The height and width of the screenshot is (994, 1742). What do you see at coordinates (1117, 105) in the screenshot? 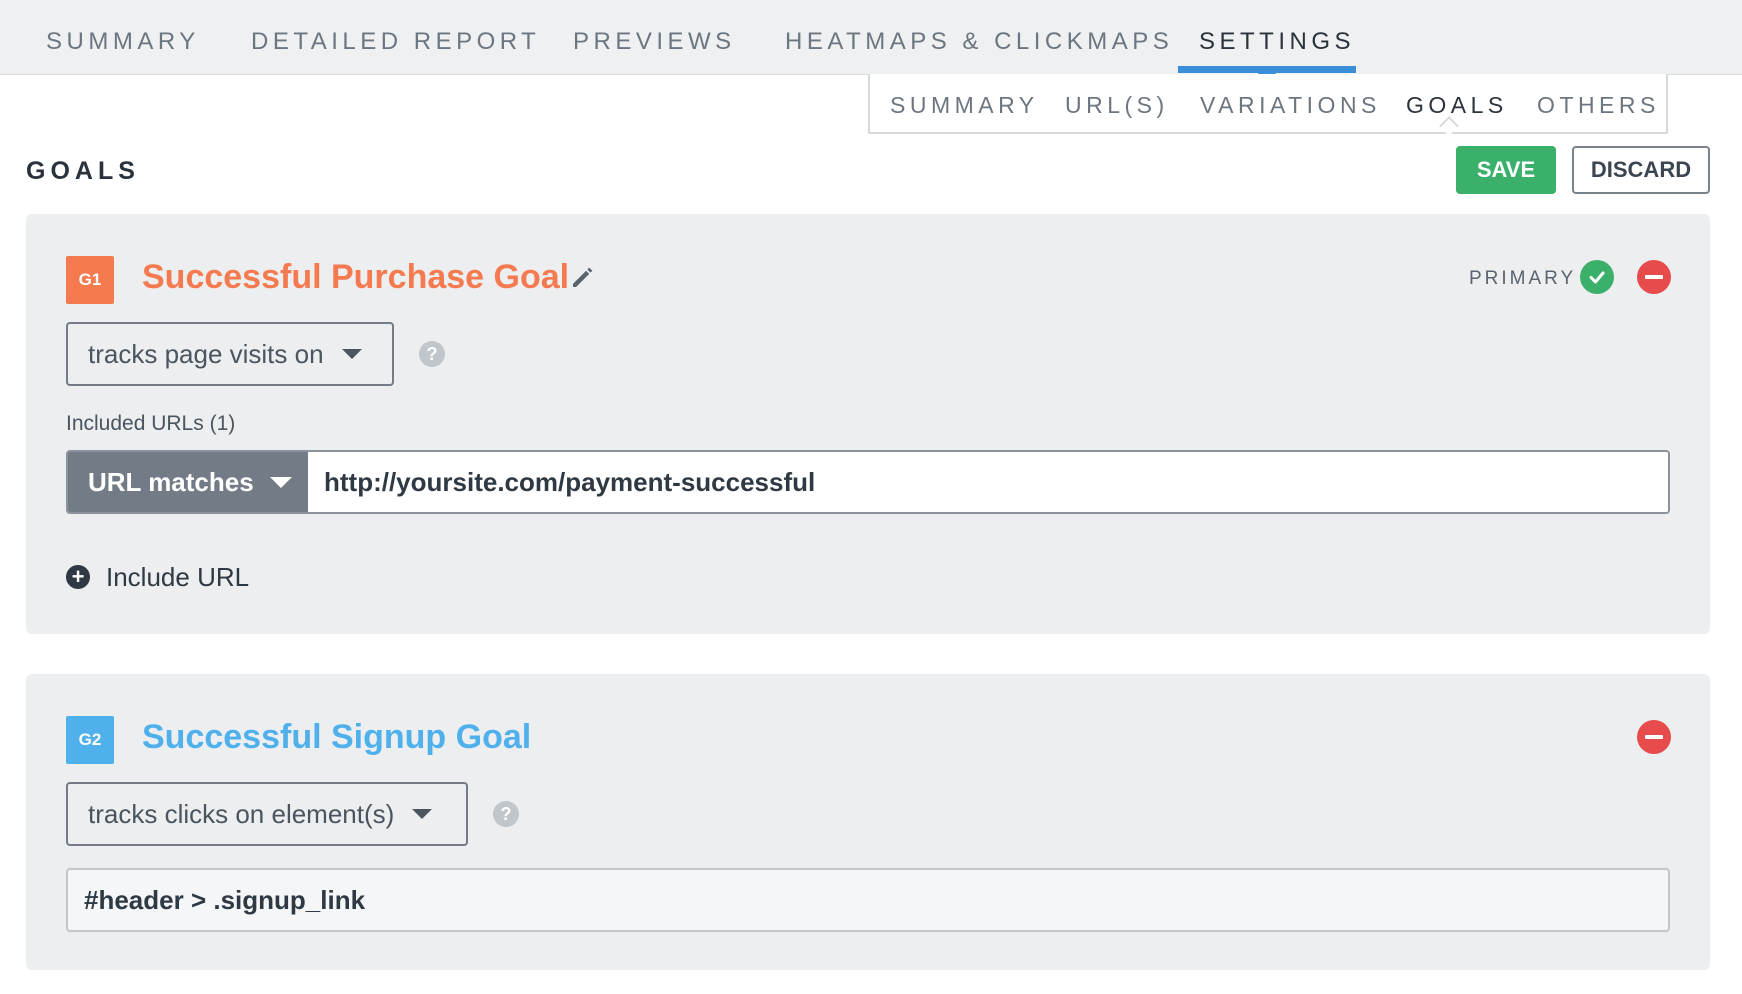
I see `subtab-urls: URL(S)` at bounding box center [1117, 105].